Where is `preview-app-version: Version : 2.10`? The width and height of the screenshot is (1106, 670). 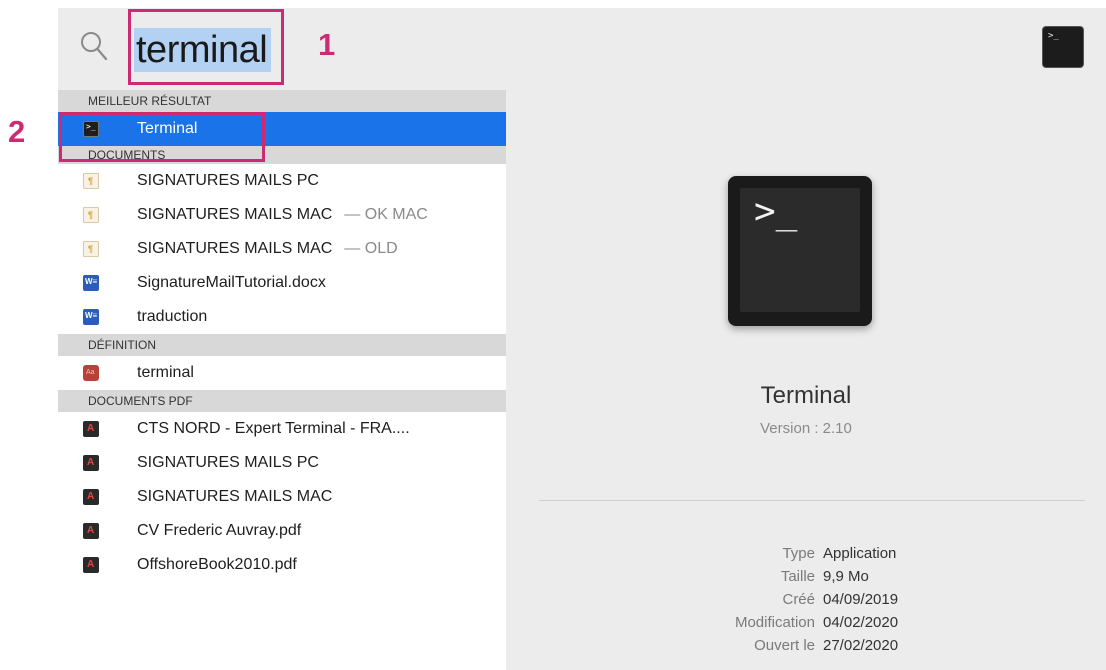
preview-app-version: Version : 2.10 is located at coordinates (806, 428).